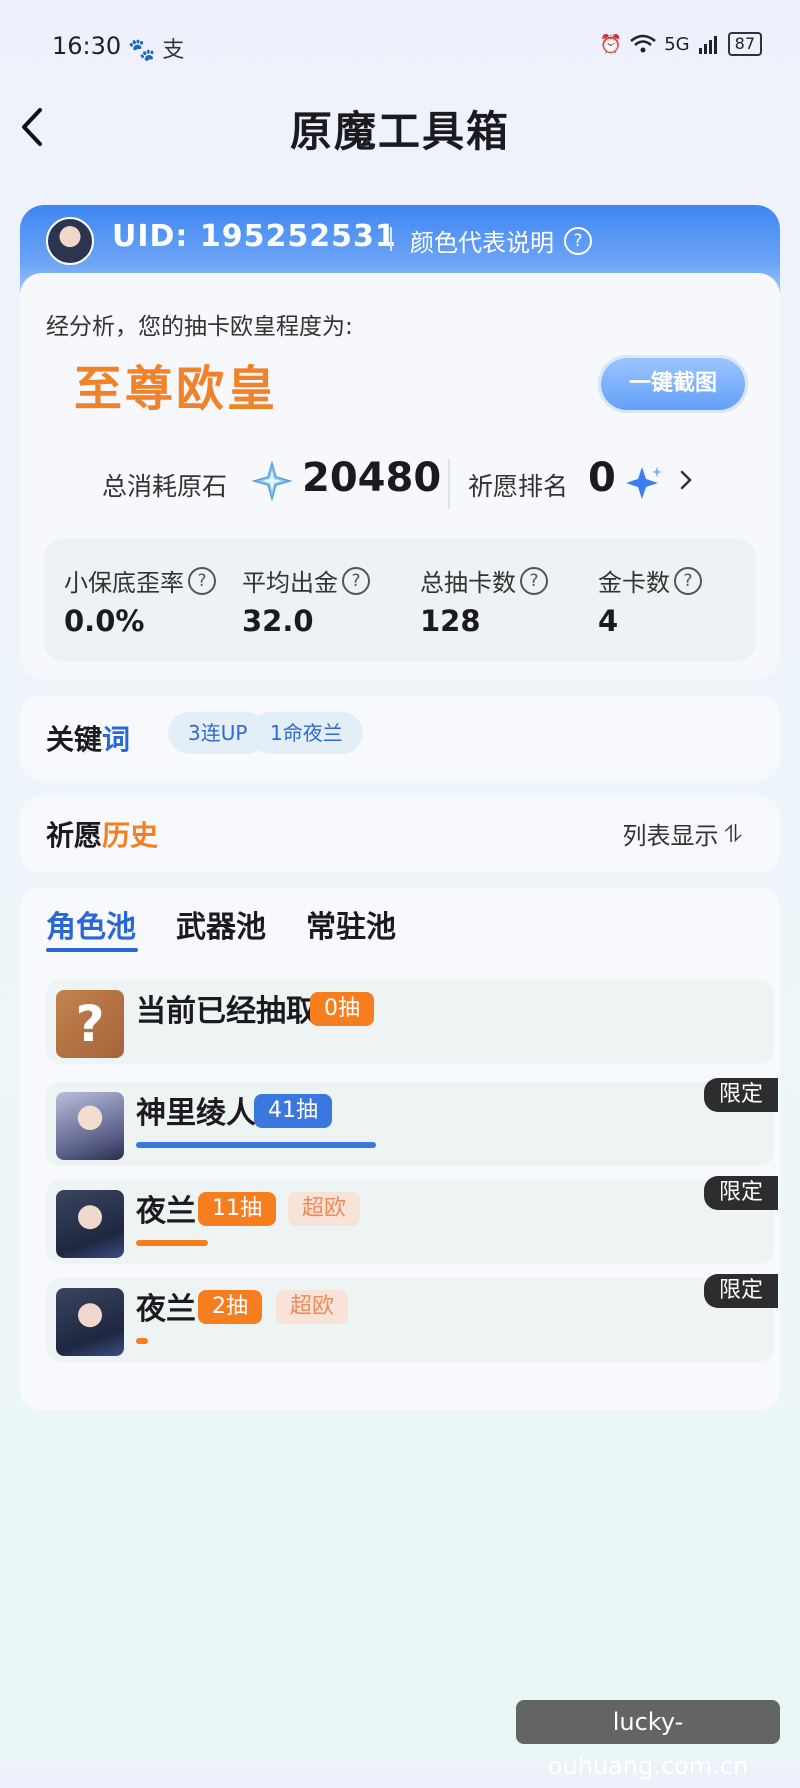 The width and height of the screenshot is (800, 1788). I want to click on signal-icon, so click(707, 45).